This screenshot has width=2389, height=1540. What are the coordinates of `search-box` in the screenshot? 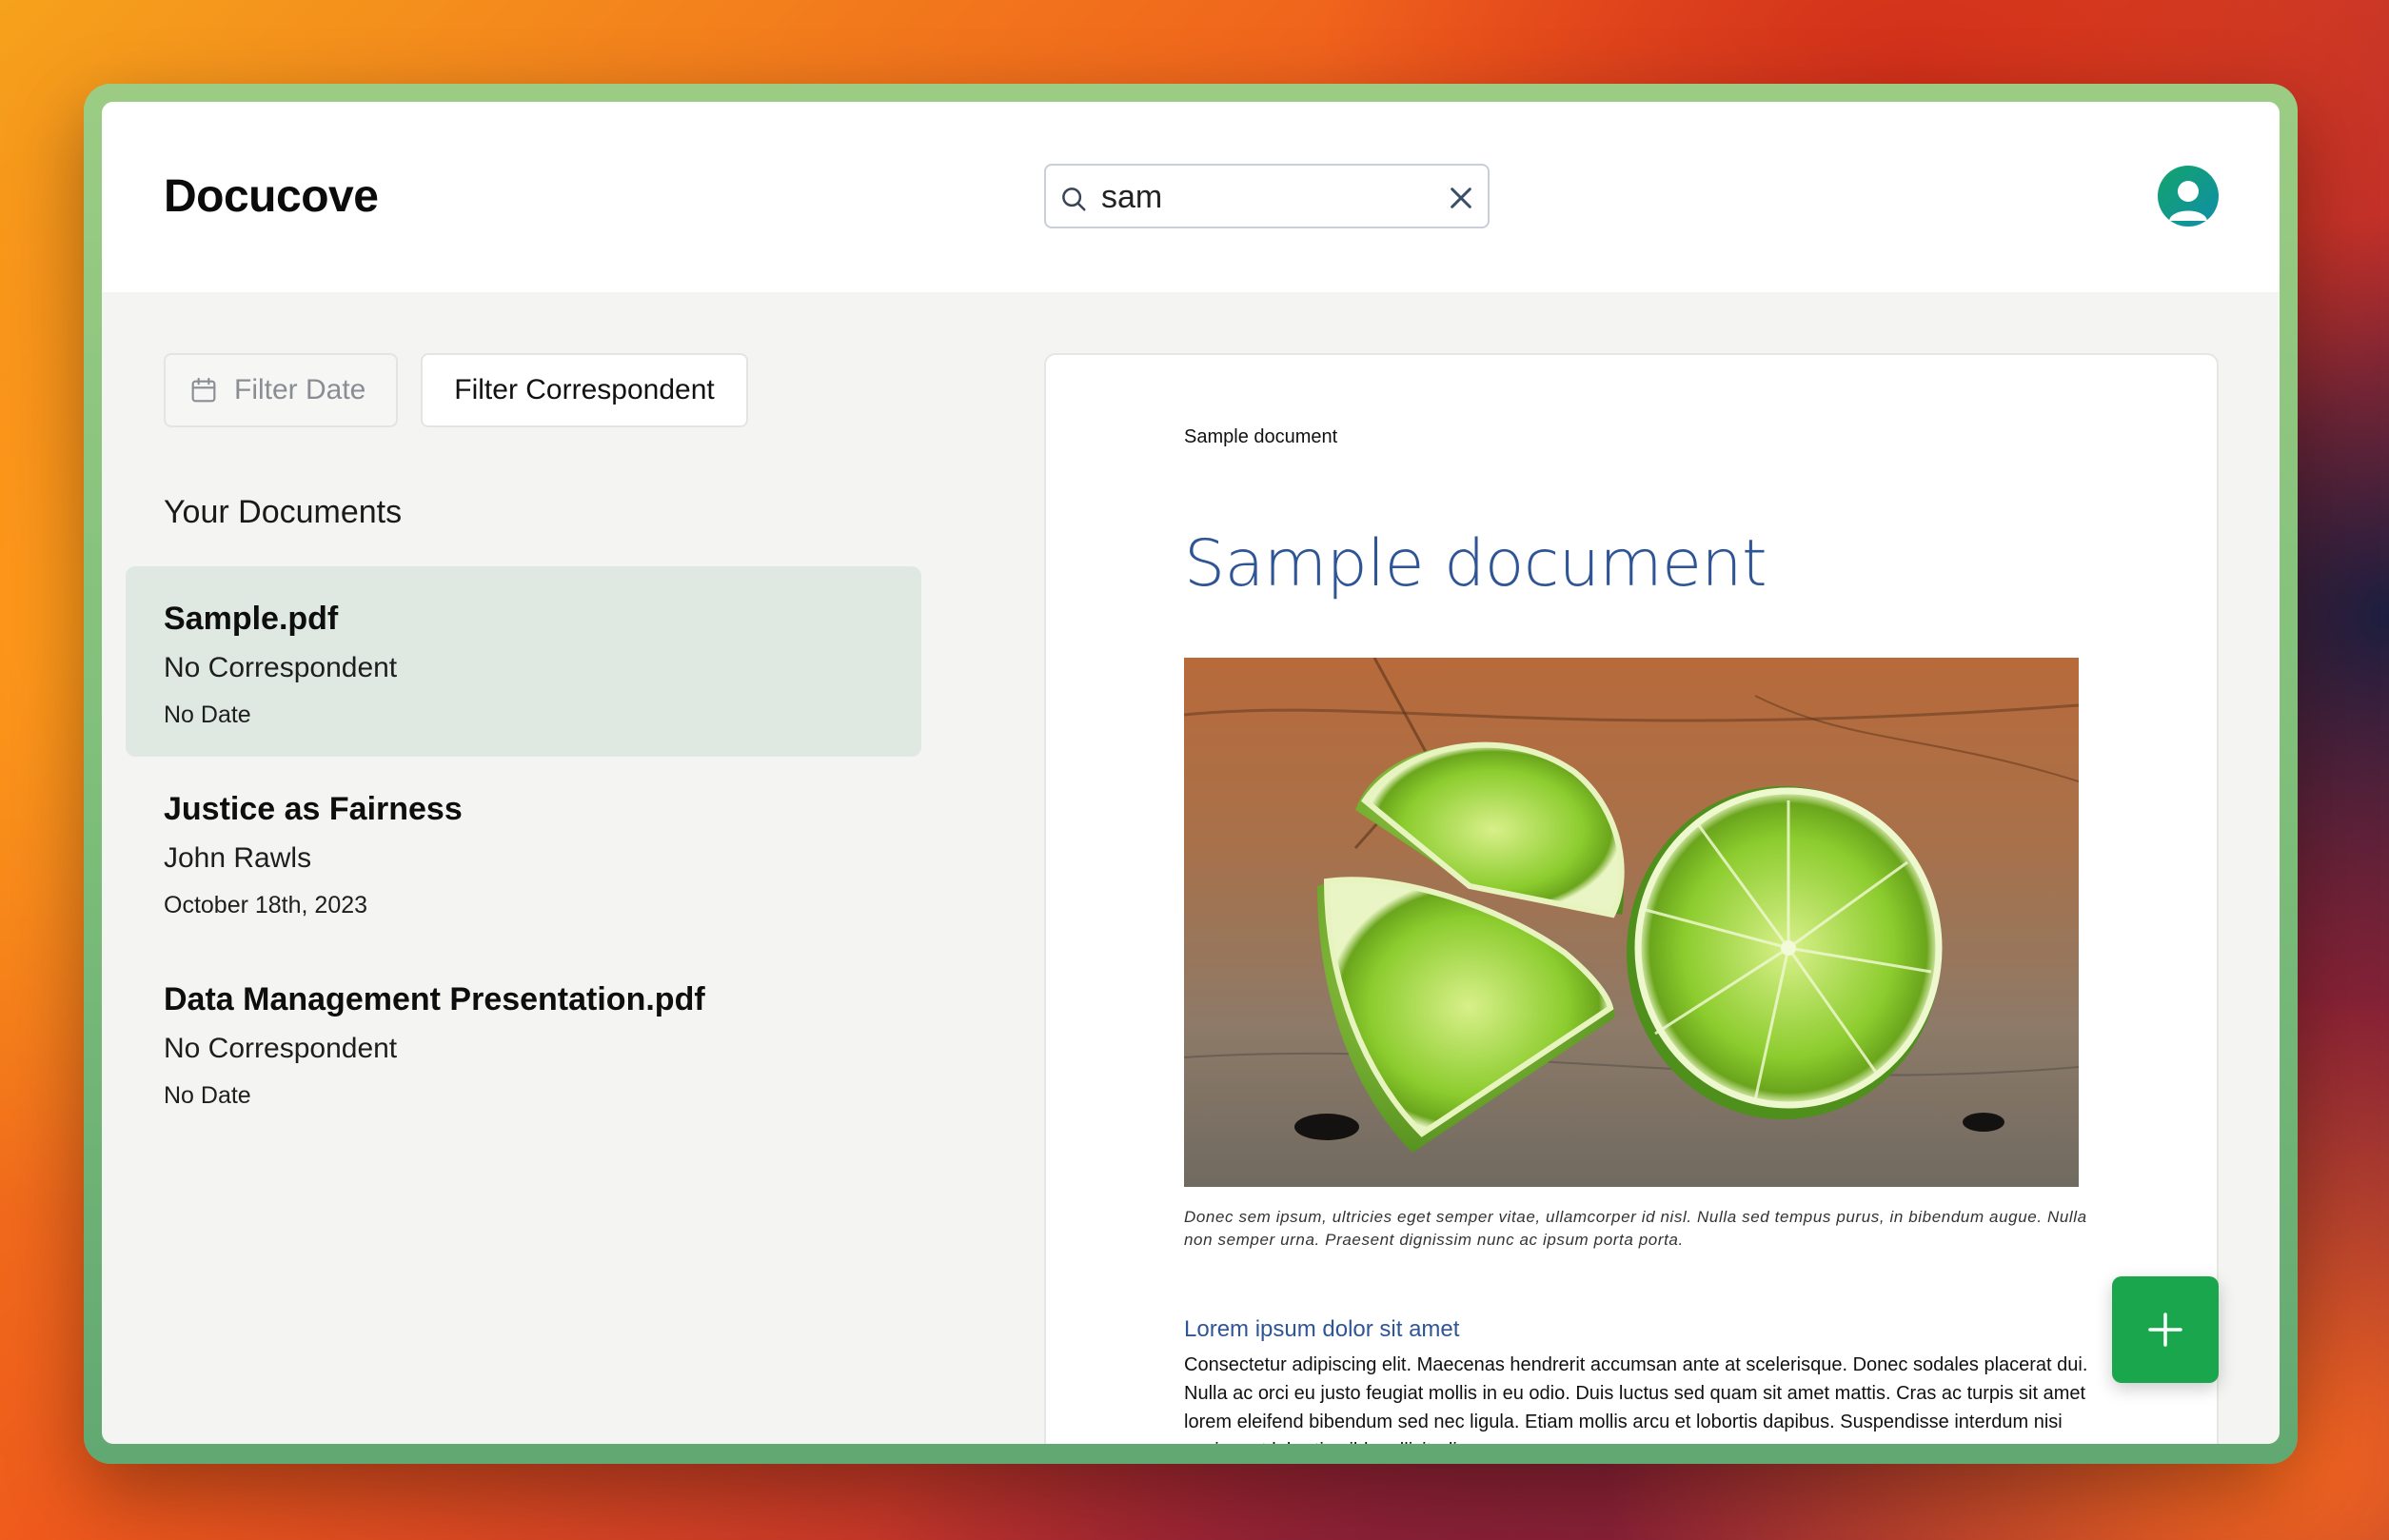 It's located at (1267, 196).